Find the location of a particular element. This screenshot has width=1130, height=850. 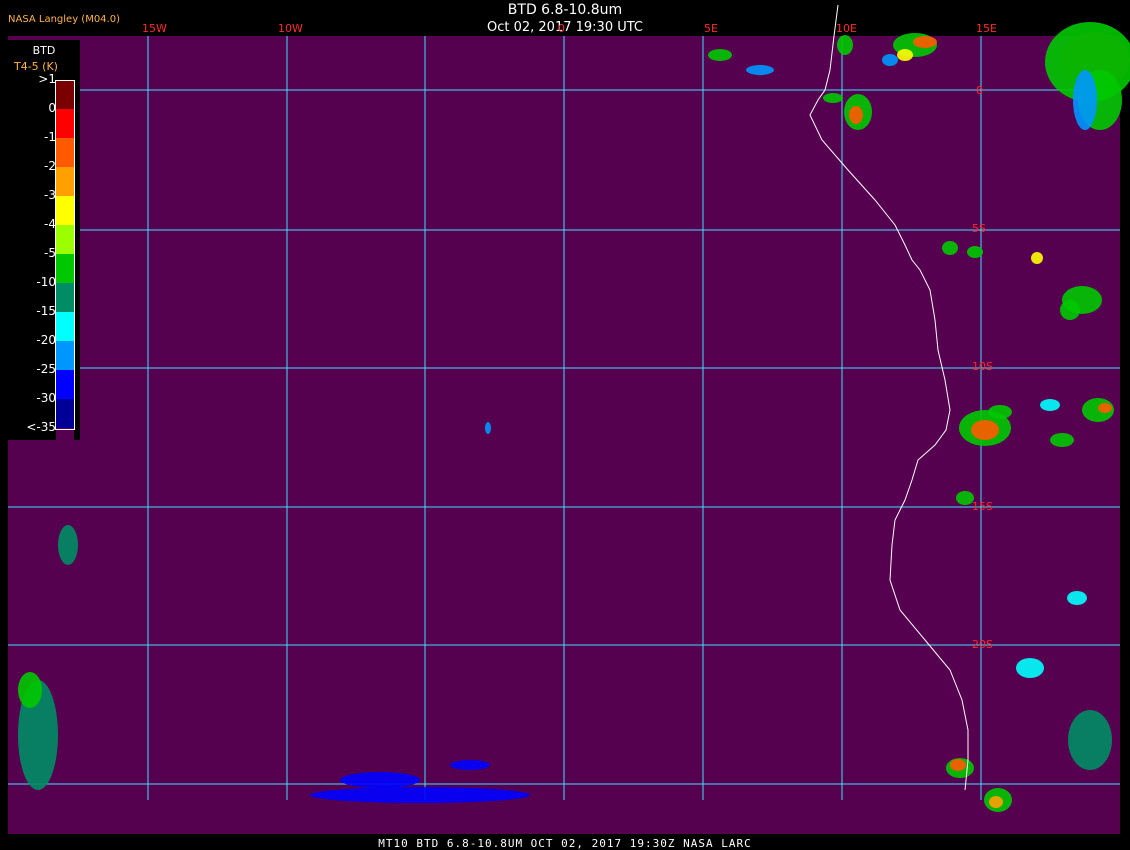

legend-title: BTD is located at coordinates (44, 50).